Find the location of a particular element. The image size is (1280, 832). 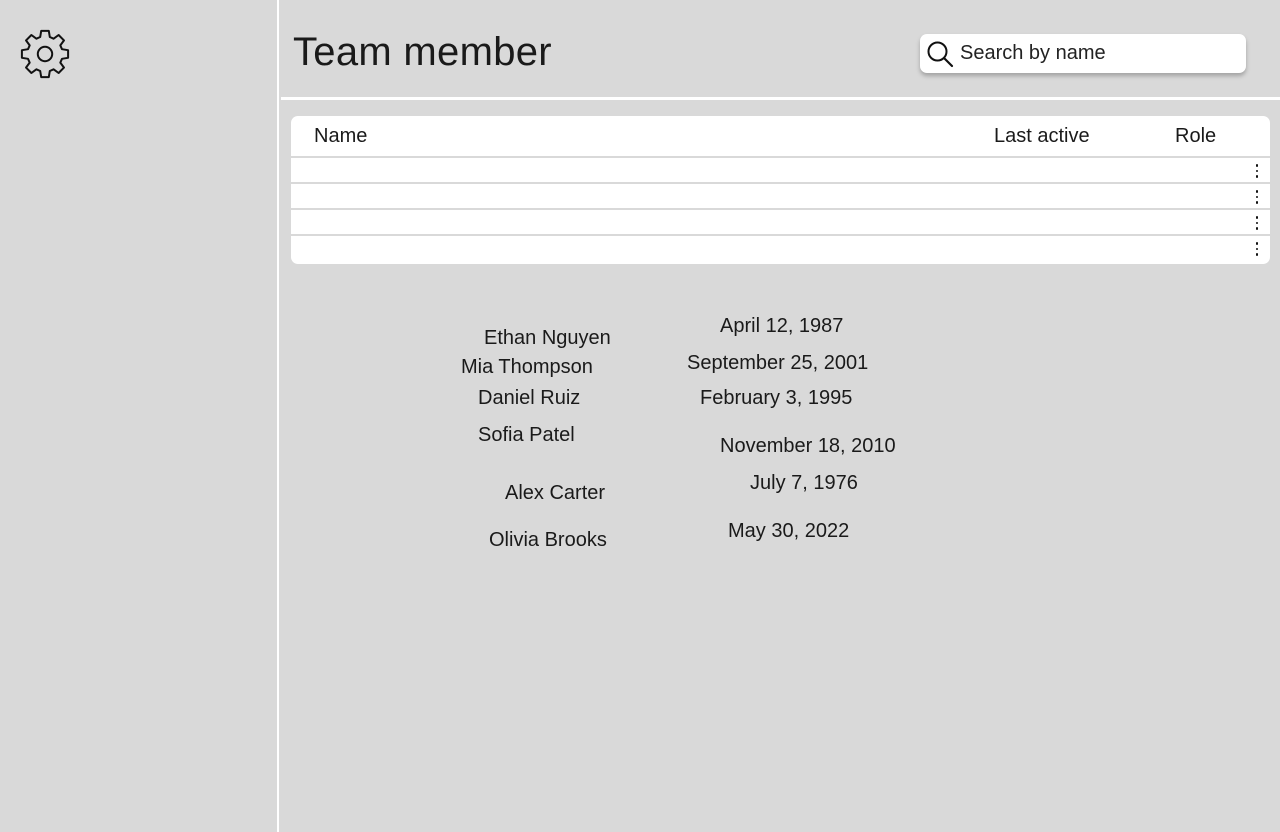

team-table: Name Last active Role is located at coordinates (780, 190).